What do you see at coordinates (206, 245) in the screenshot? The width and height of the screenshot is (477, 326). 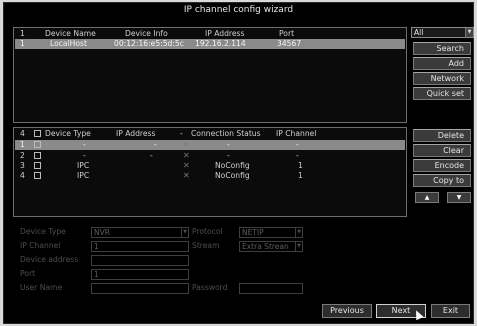 I see `stream-label: Stream` at bounding box center [206, 245].